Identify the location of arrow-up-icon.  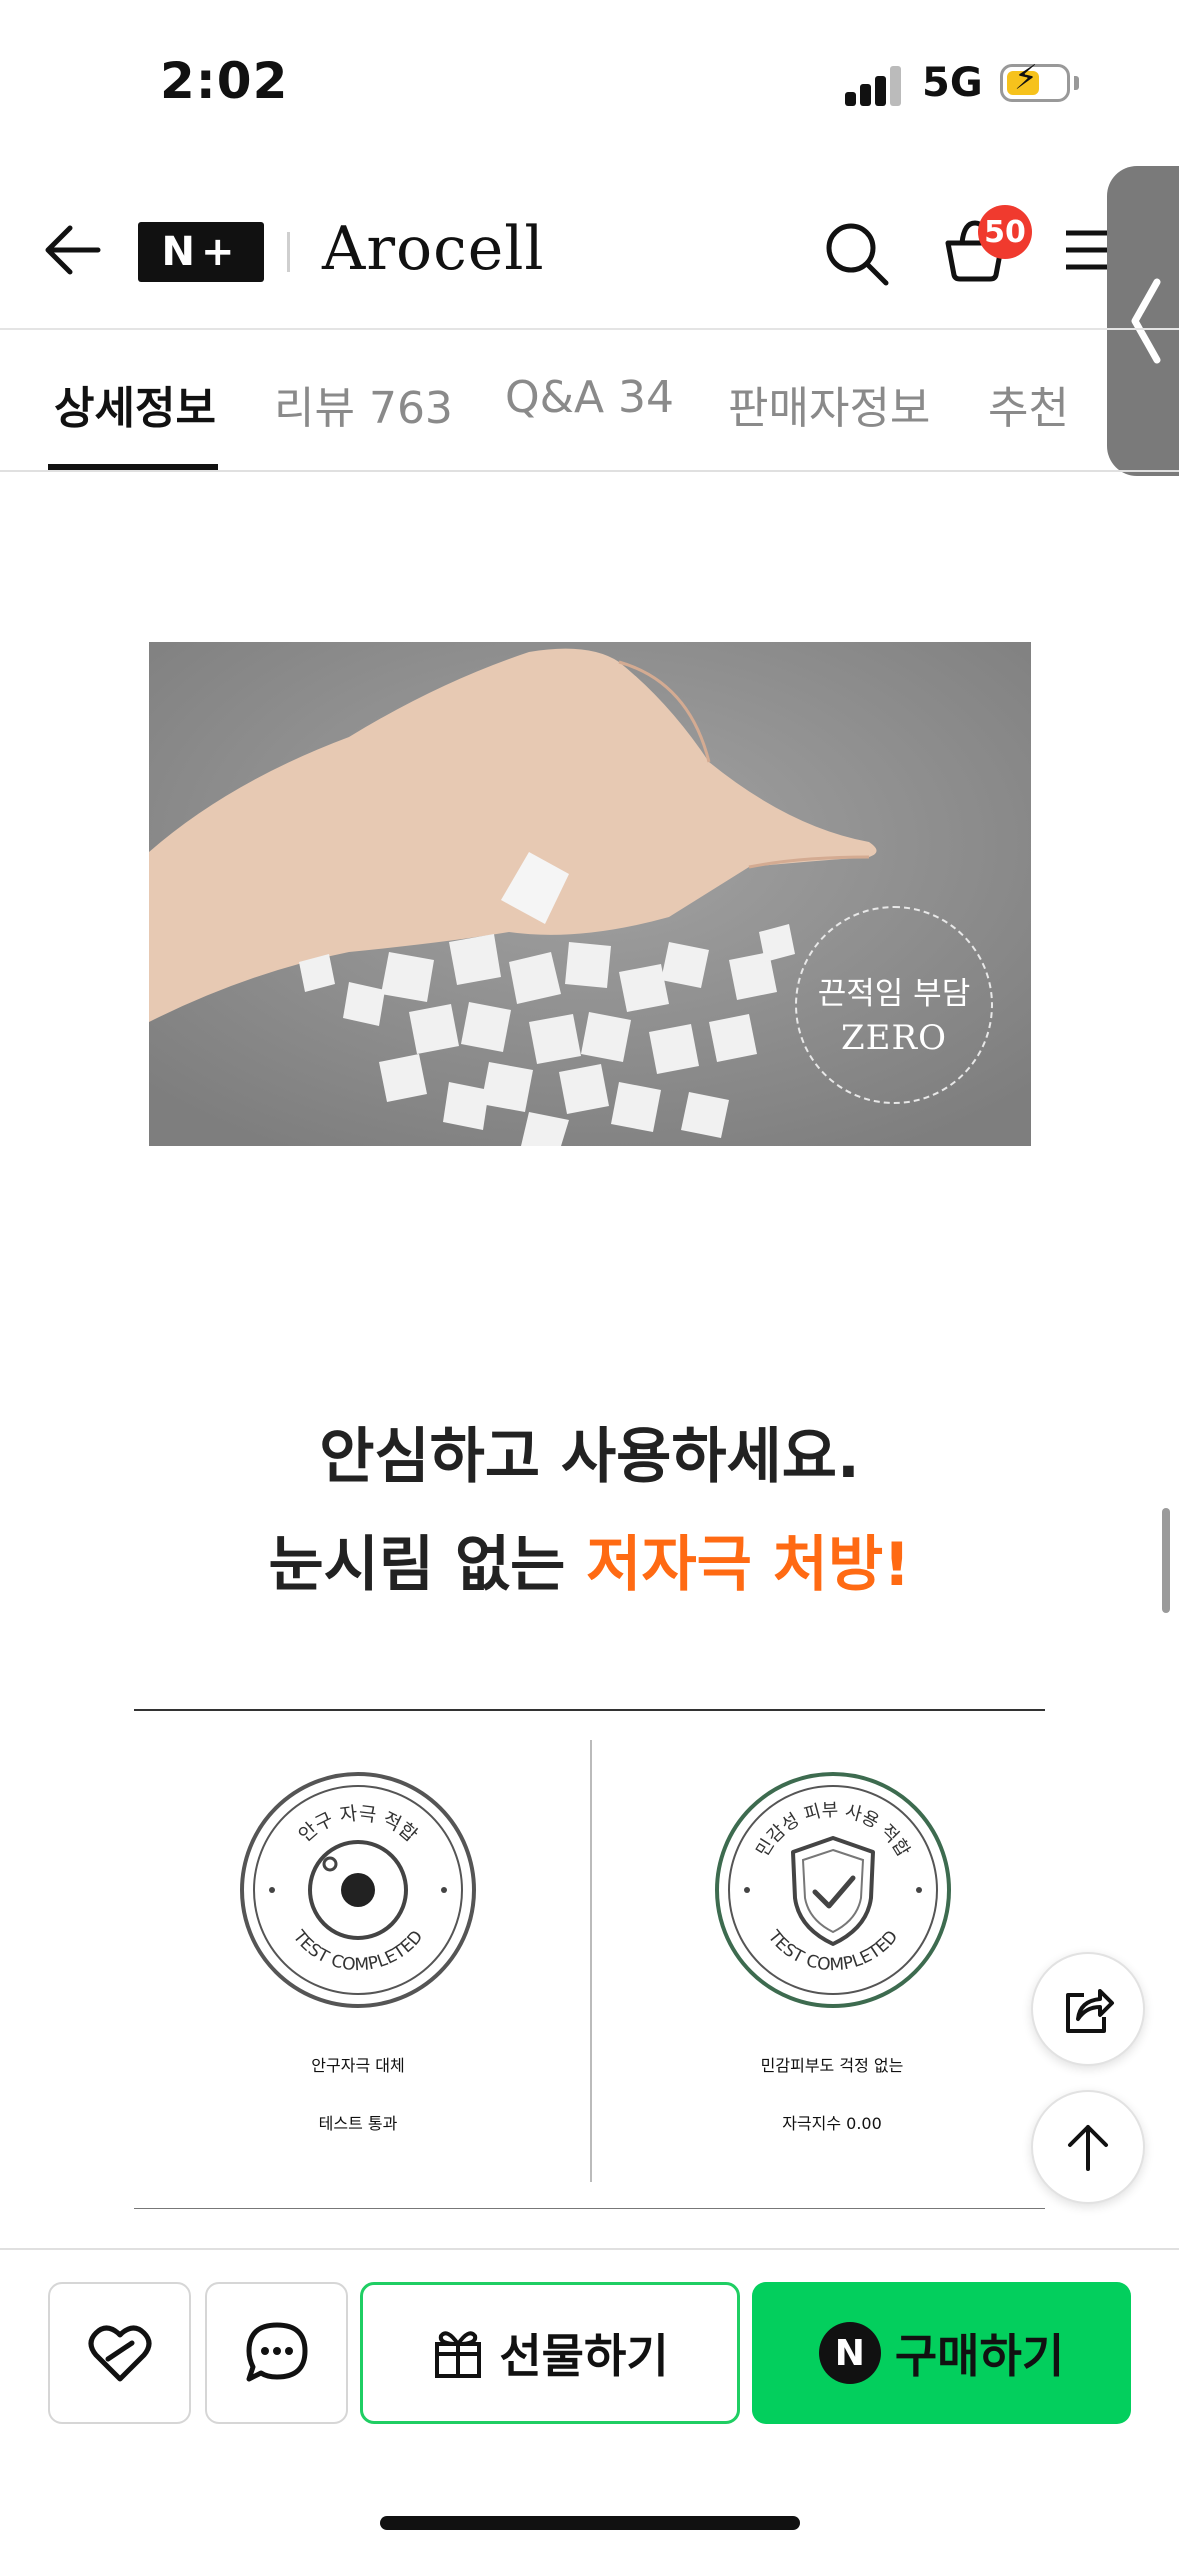
(1088, 2148).